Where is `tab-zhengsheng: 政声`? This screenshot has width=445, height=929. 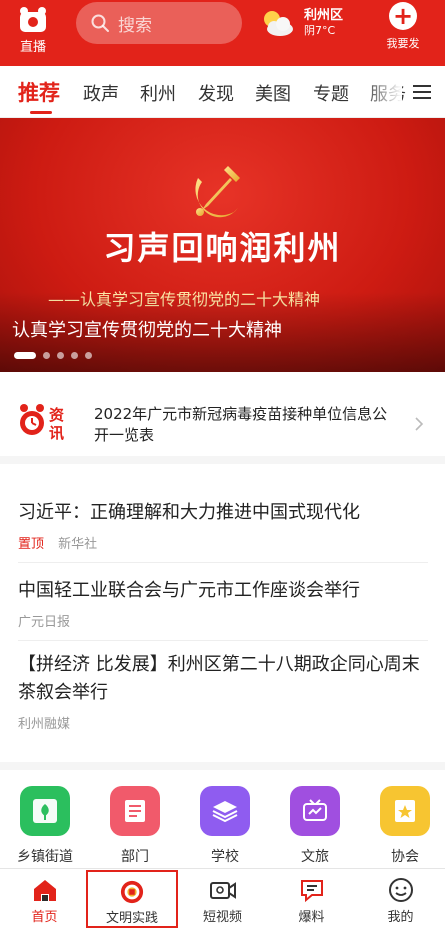
tab-zhengsheng: 政声 is located at coordinates (101, 93).